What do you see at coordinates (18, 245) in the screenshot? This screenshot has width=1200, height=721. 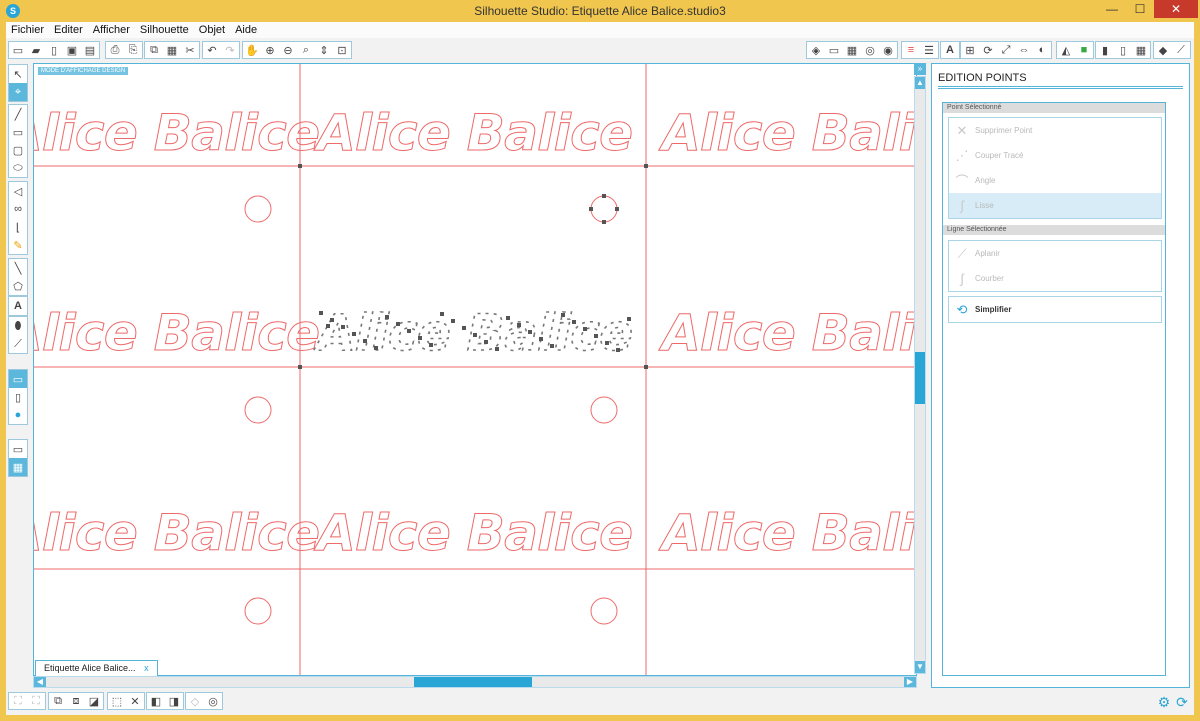 I see `freehand-tool-icon: ✎` at bounding box center [18, 245].